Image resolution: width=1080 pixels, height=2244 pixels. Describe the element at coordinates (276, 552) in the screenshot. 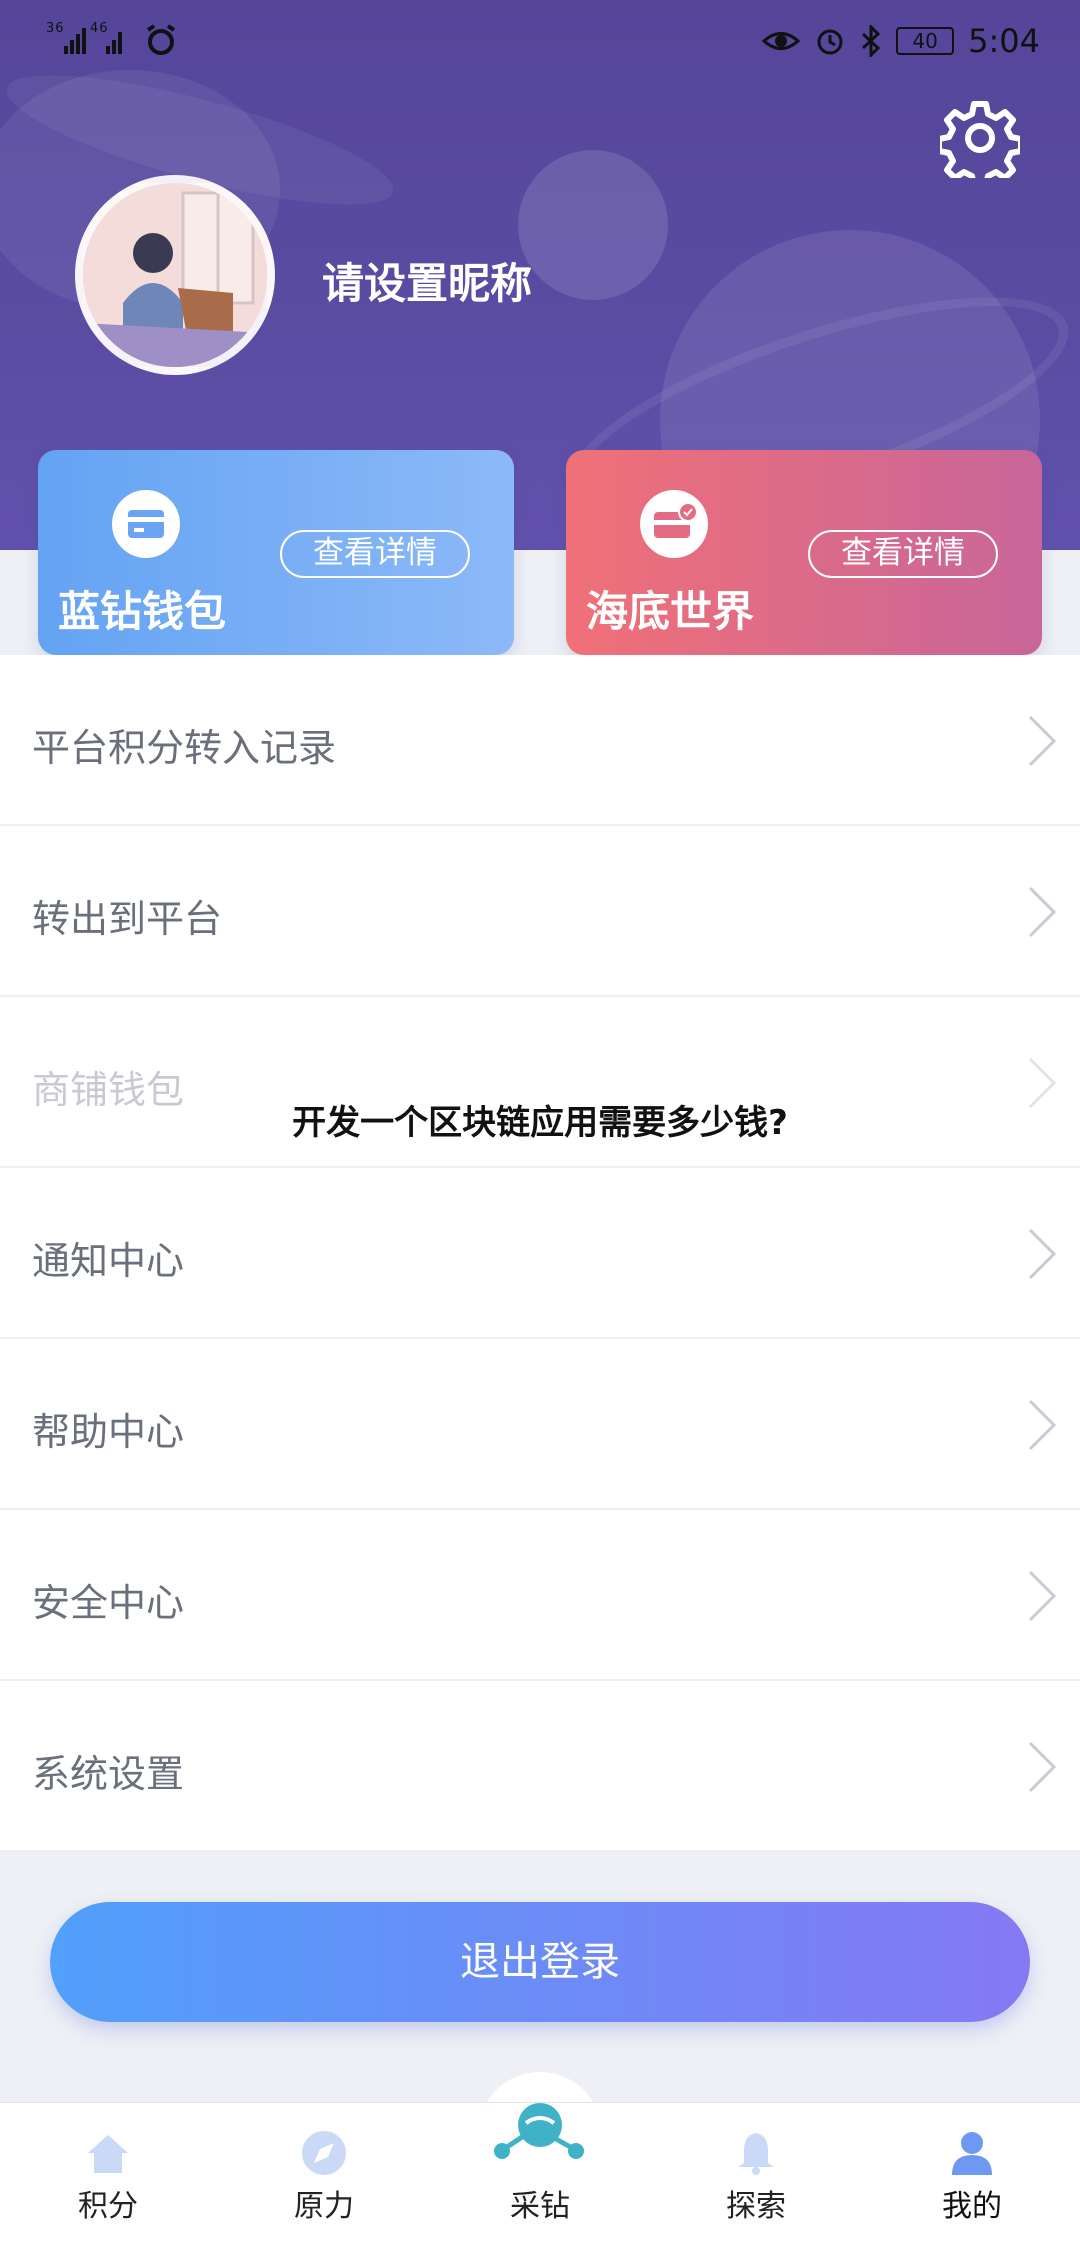

I see `wallet-card: 蓝钻钱包 查看详情` at that location.